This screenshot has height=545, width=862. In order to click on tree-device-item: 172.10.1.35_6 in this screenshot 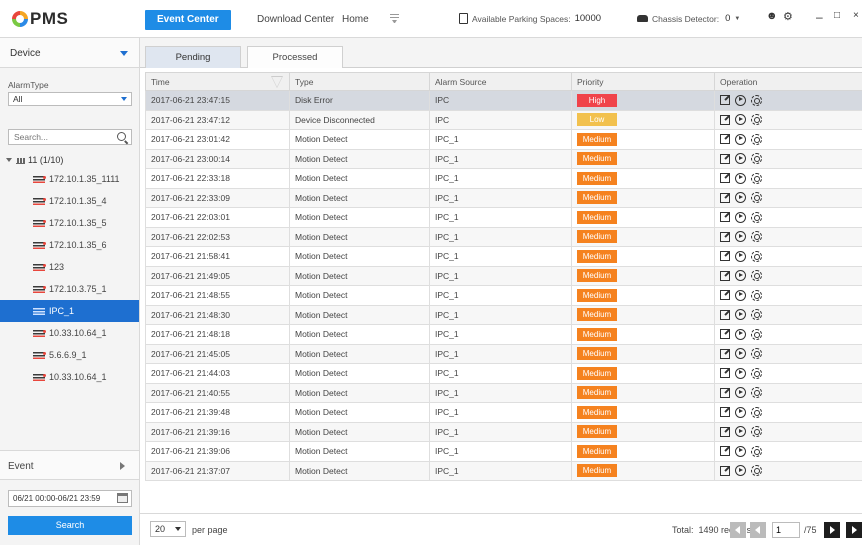, I will do `click(69, 245)`.